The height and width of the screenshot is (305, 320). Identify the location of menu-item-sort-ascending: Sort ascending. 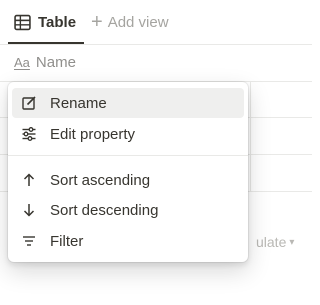
(128, 180).